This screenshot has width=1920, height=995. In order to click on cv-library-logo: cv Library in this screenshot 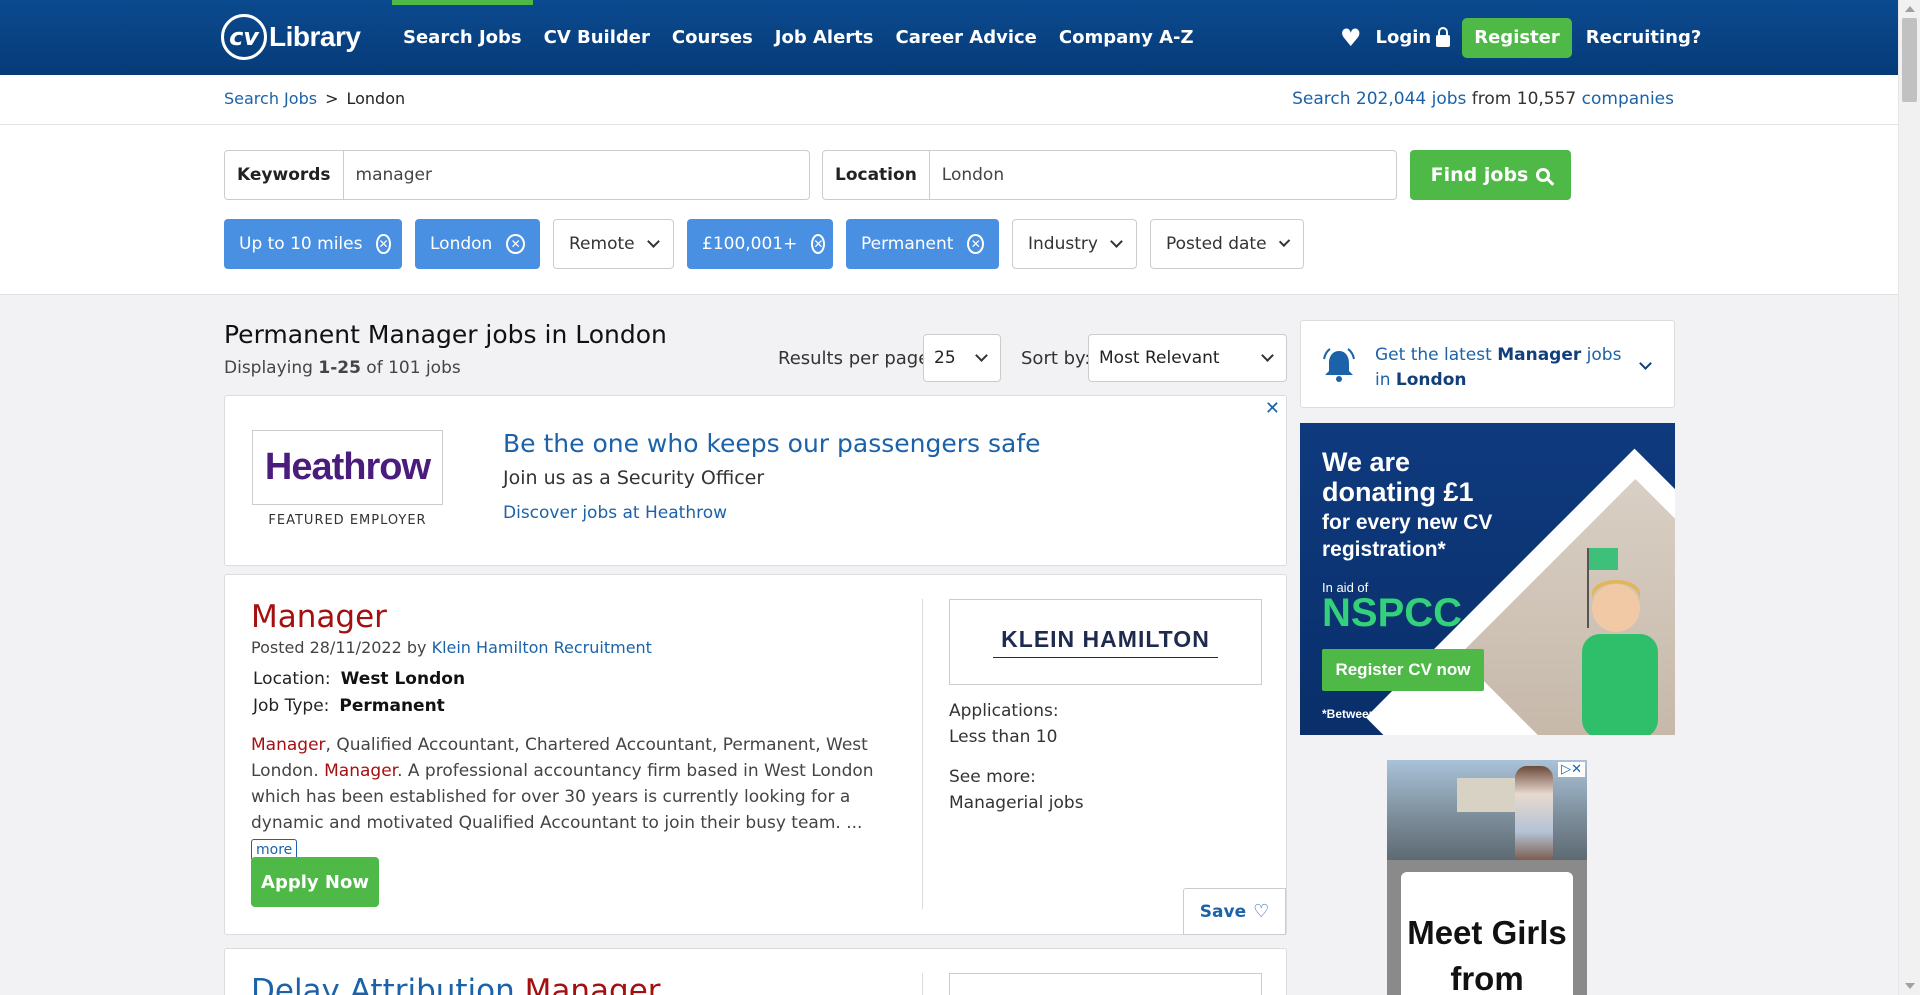, I will do `click(291, 37)`.